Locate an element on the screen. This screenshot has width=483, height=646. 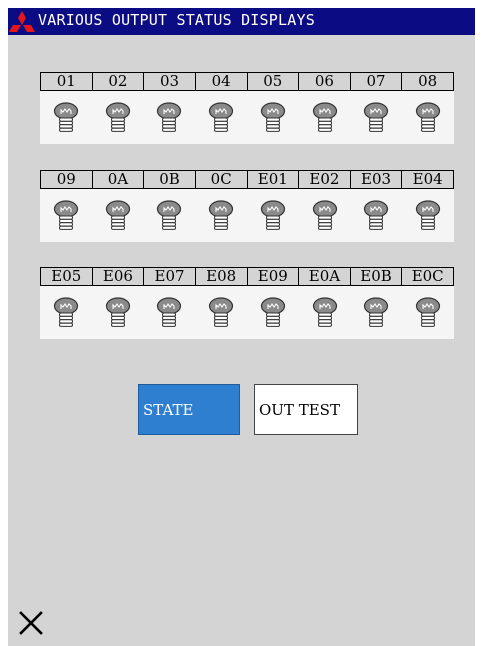
output-label-row: E05 E06 E07 E08 E09 E0A E0B E0C is located at coordinates (247, 276).